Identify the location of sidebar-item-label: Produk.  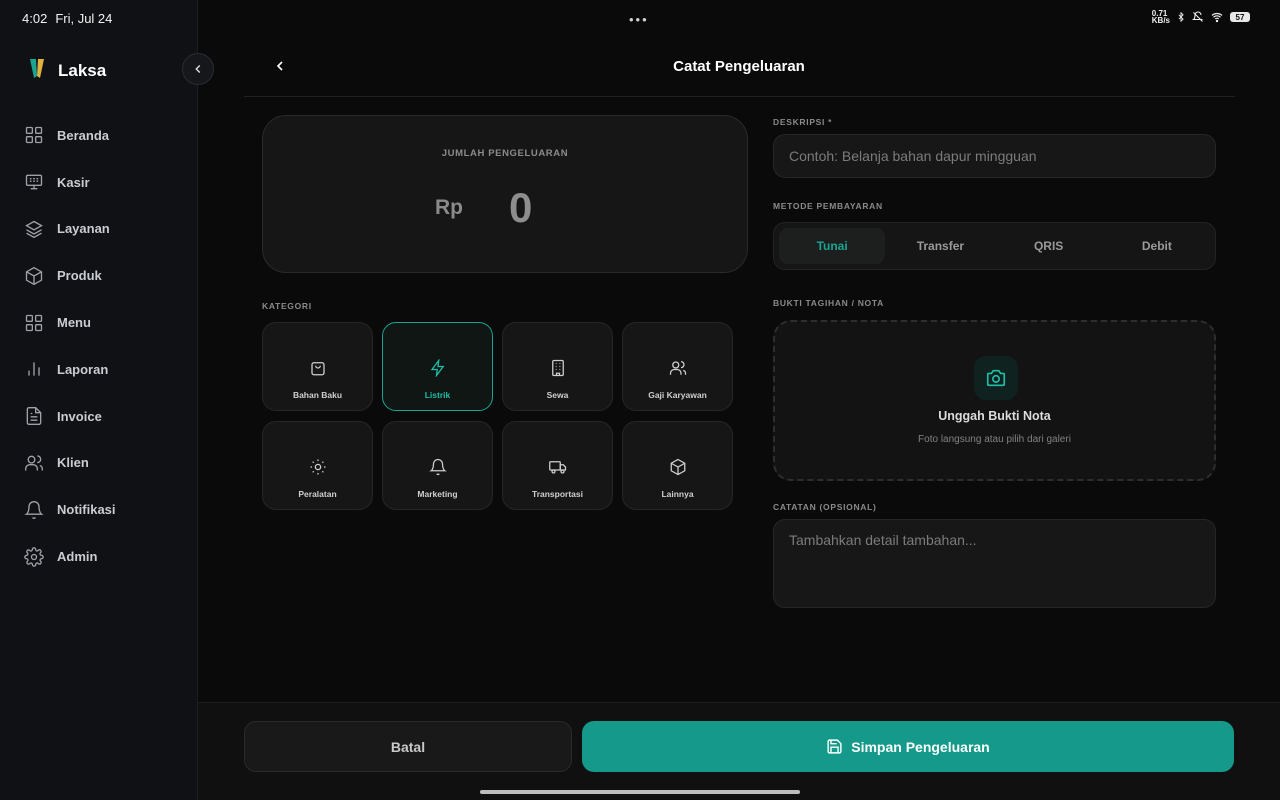
(79, 276).